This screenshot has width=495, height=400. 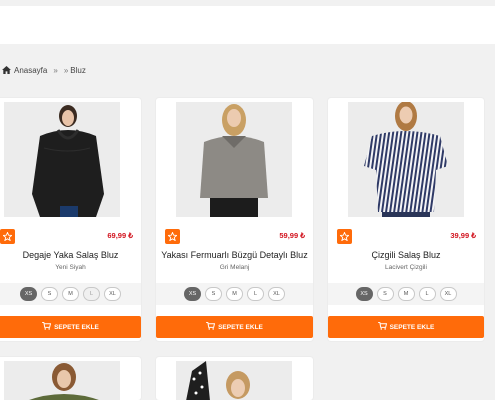 What do you see at coordinates (234, 255) in the screenshot?
I see `product-title: Yakası Fermuarlı Büzgü Detaylı Bluz` at bounding box center [234, 255].